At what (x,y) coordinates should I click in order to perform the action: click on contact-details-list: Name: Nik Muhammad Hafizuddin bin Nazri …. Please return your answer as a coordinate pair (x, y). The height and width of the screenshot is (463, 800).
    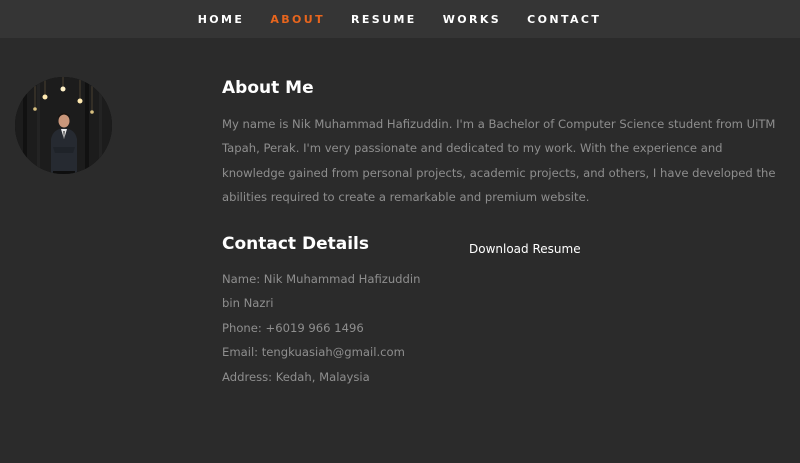
    Looking at the image, I should click on (327, 328).